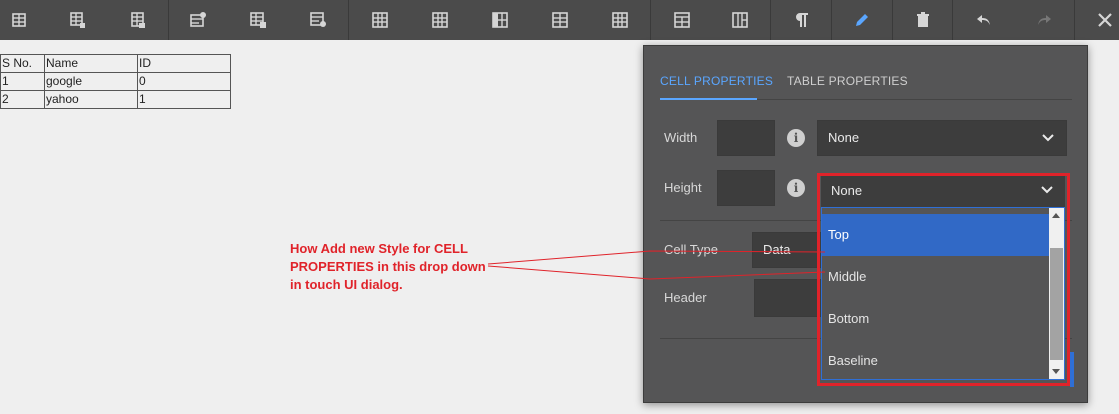  I want to click on width-label: Width, so click(681, 137).